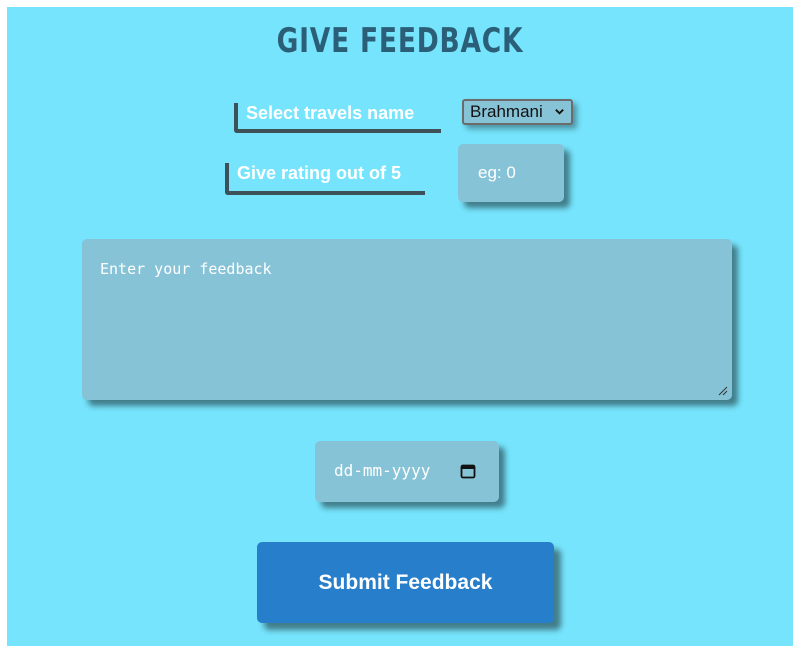  What do you see at coordinates (319, 173) in the screenshot?
I see `rating-label: Give rating out of 5` at bounding box center [319, 173].